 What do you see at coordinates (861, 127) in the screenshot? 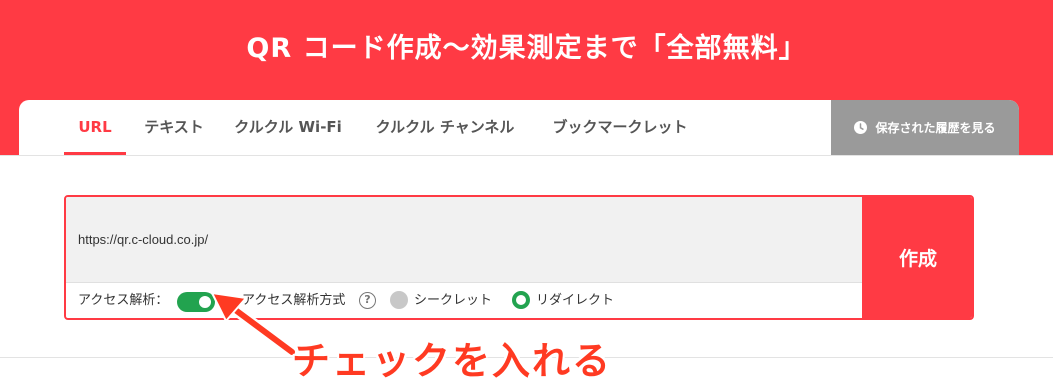
I see `clock-icon` at bounding box center [861, 127].